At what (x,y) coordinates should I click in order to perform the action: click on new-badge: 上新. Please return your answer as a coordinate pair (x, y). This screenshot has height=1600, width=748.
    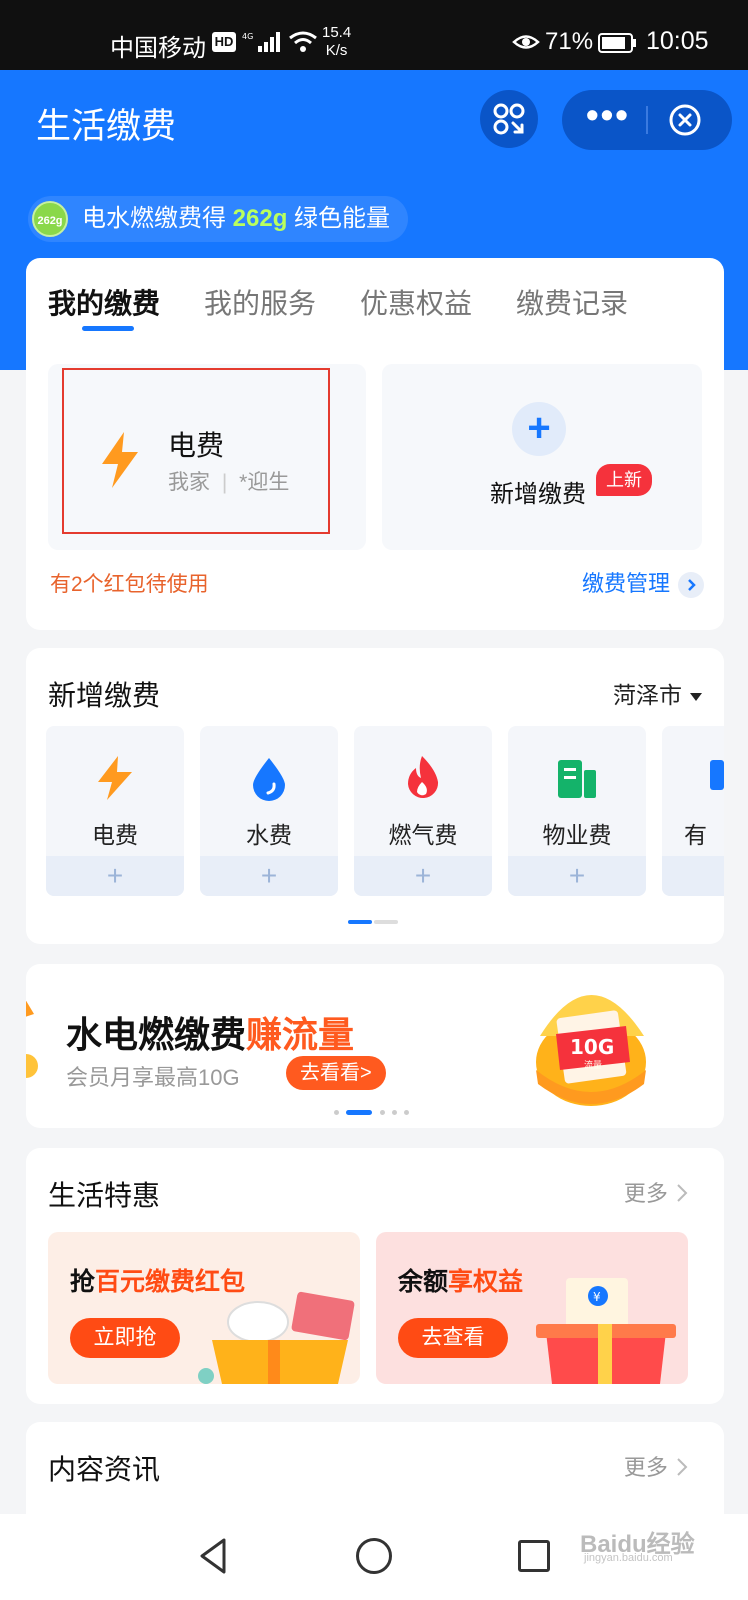
    Looking at the image, I should click on (624, 480).